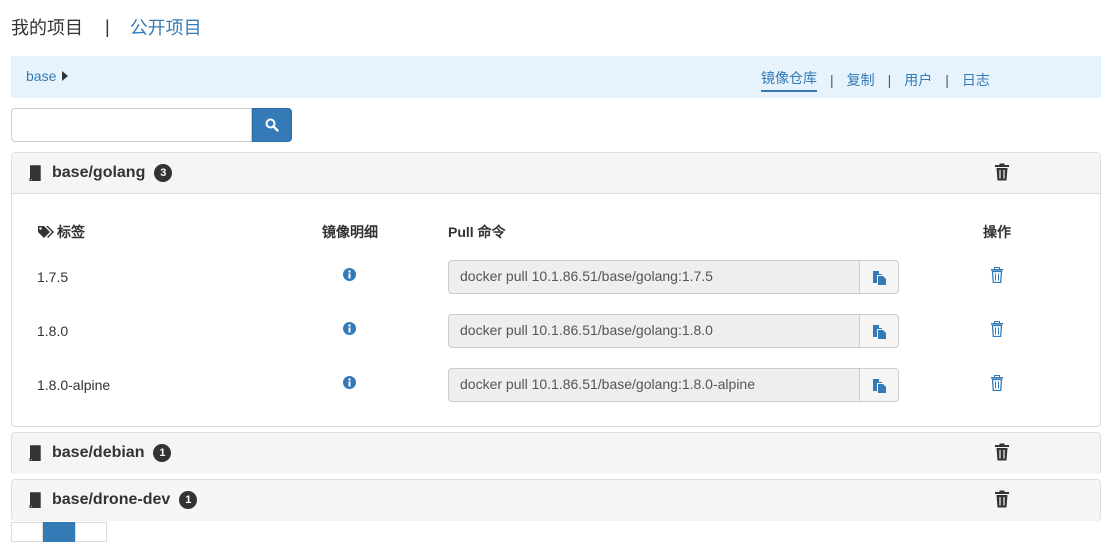  I want to click on pull-command-field: docker pull 10.1.86.51/base/golang:1.7.5, so click(654, 277).